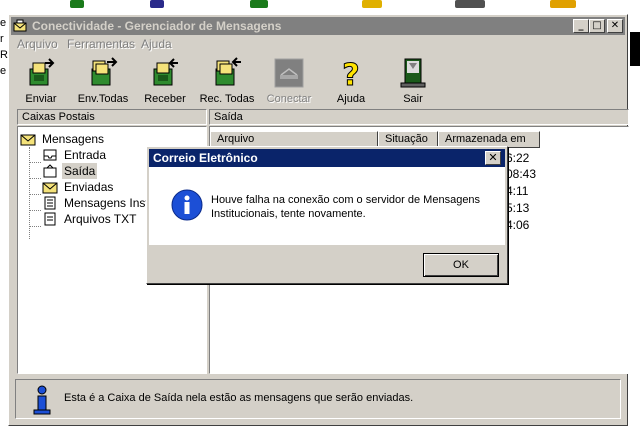 The image size is (640, 434). I want to click on inbox-icon, so click(50, 155).